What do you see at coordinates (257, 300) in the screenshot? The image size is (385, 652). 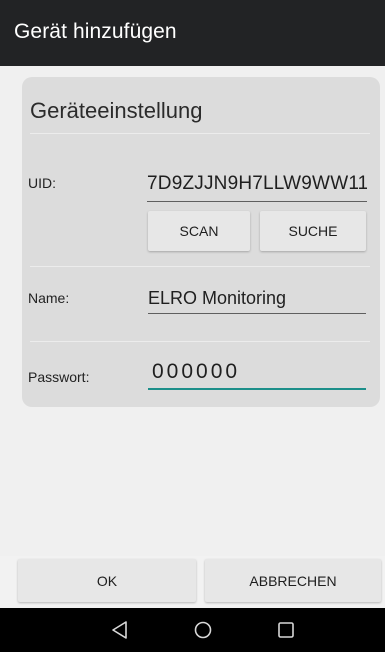 I see `name-field: ELRO Monitoring` at bounding box center [257, 300].